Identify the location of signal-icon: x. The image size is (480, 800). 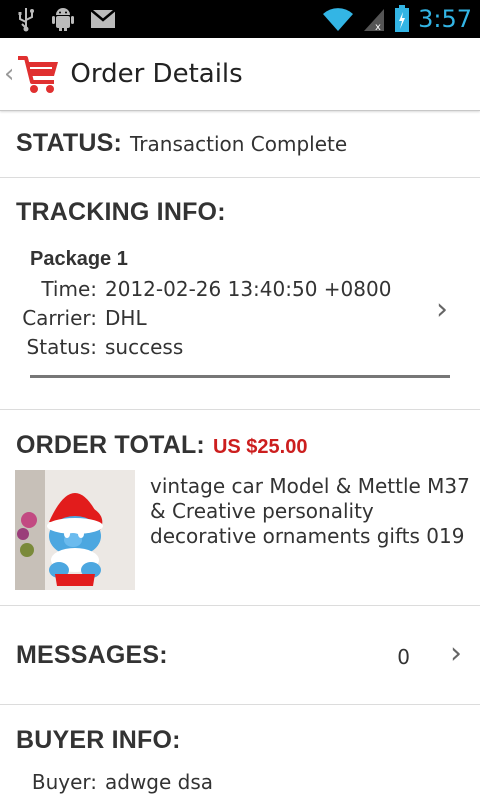
(374, 20).